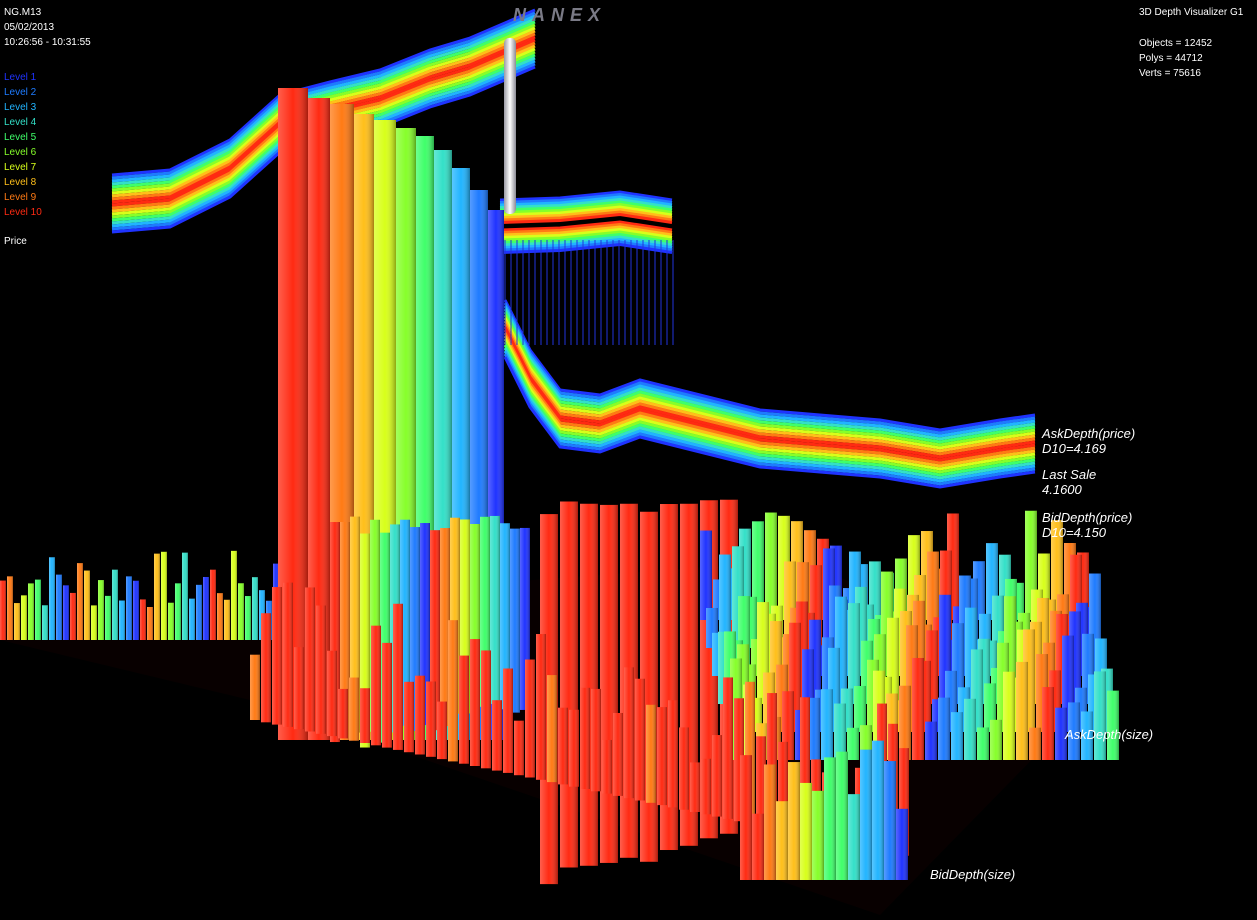 The height and width of the screenshot is (920, 1257). What do you see at coordinates (1176, 43) in the screenshot?
I see `objects-count: Objects = 12452` at bounding box center [1176, 43].